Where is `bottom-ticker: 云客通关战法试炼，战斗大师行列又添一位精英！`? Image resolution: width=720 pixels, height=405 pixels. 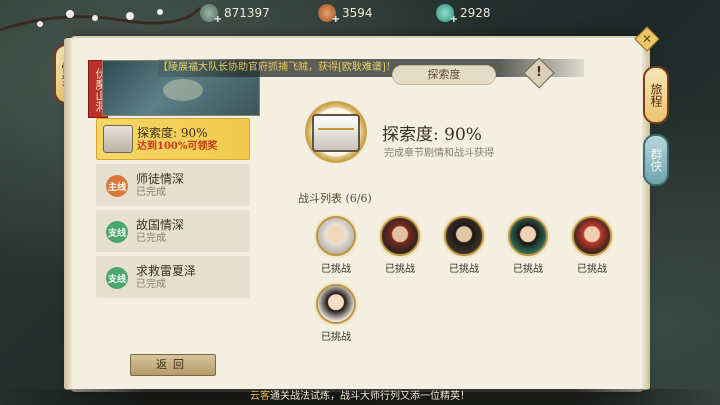
bottom-ticker: 云客通关战法试炼，战斗大师行列又添一位精英！ is located at coordinates (360, 397).